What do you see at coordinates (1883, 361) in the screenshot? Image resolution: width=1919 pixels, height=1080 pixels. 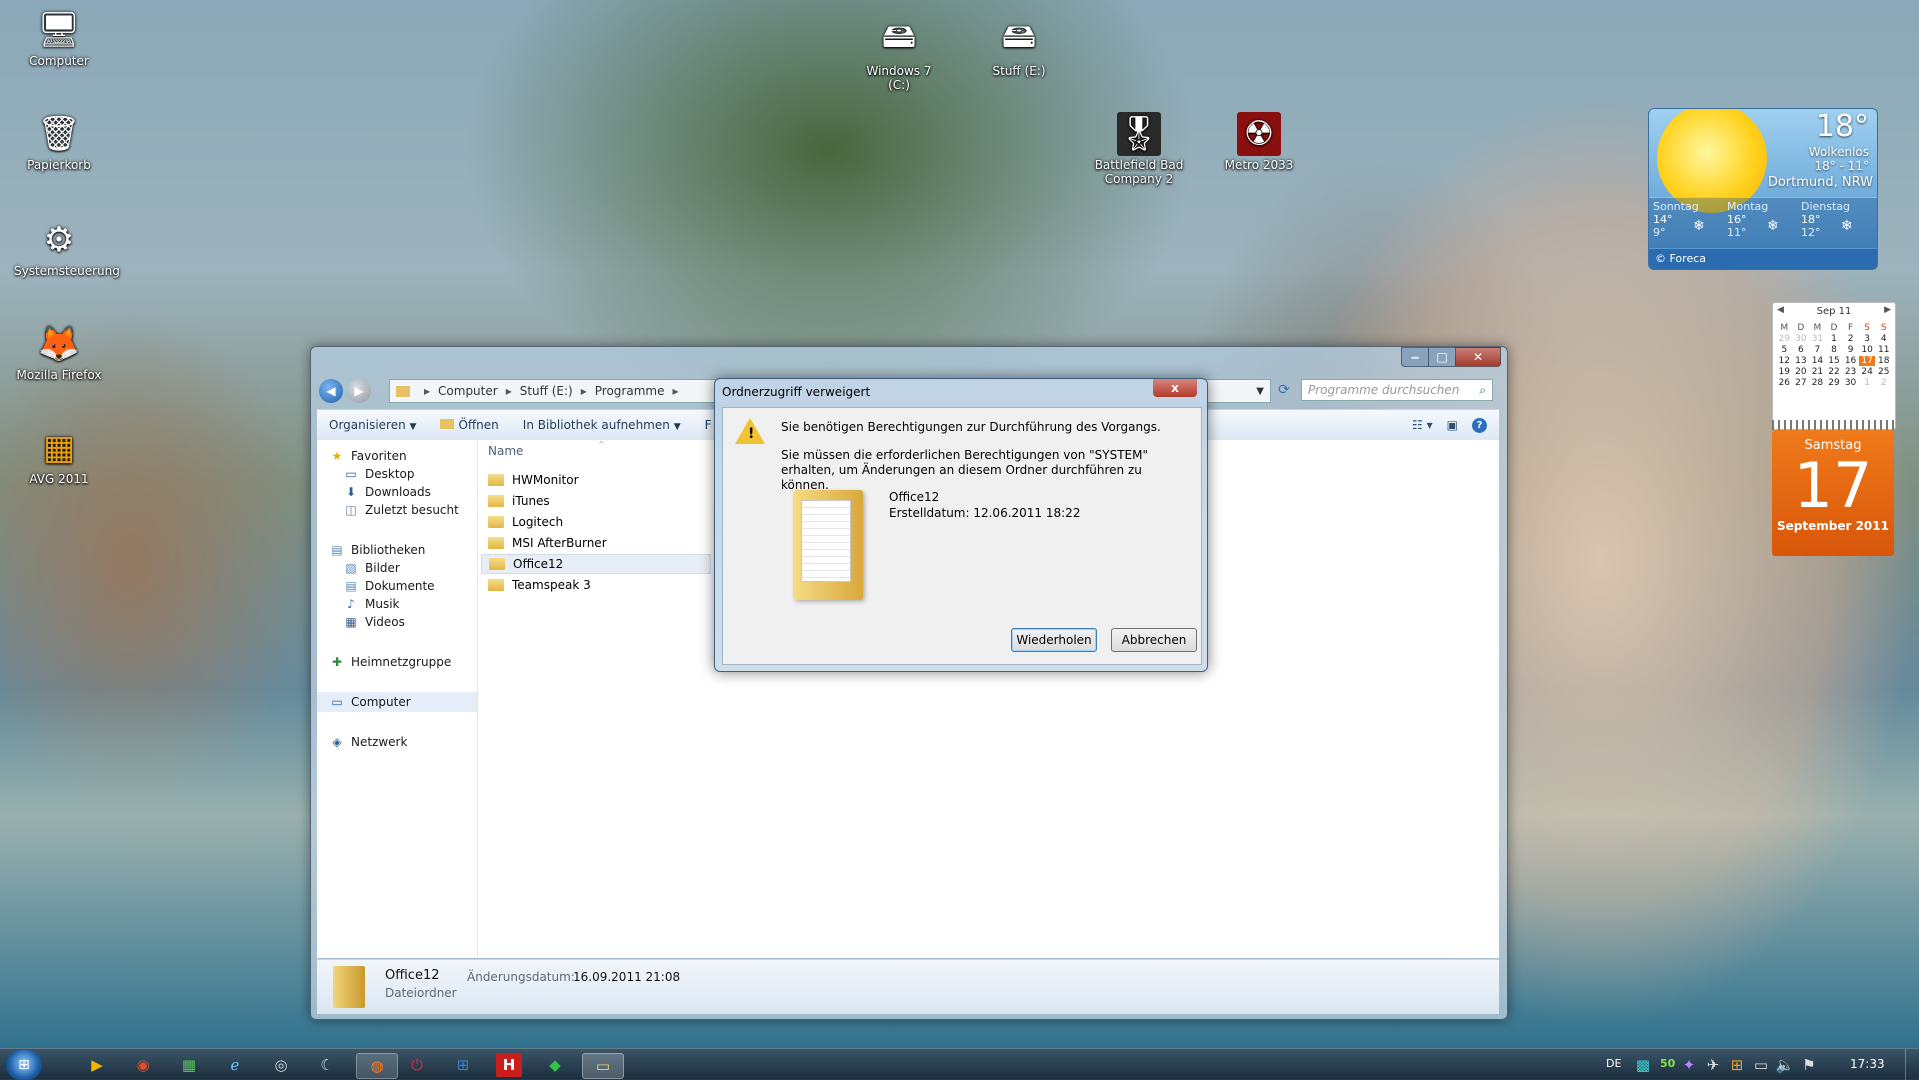 I see `calendar-day-cell: 18` at bounding box center [1883, 361].